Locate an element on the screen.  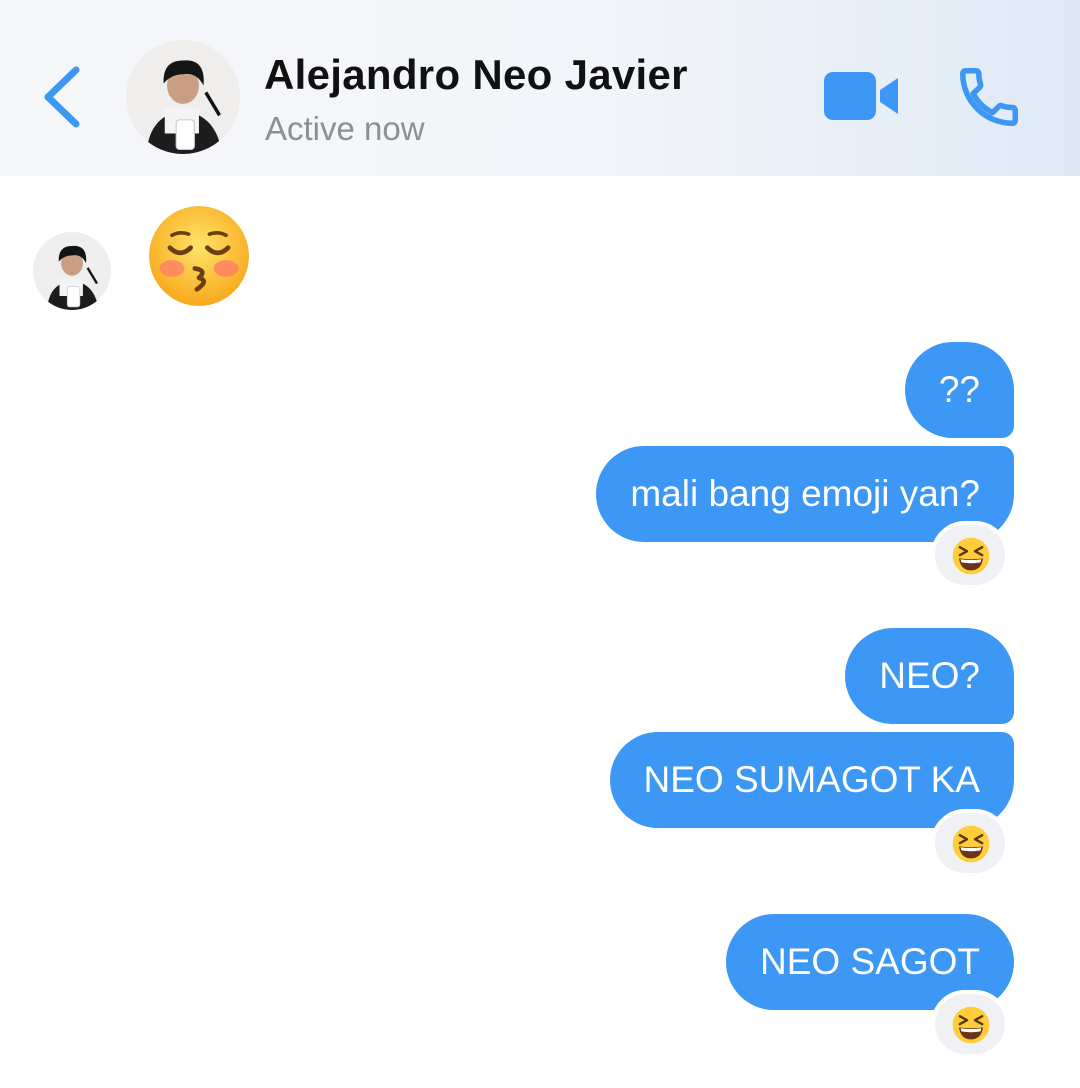
voice-call-button is located at coordinates (989, 97).